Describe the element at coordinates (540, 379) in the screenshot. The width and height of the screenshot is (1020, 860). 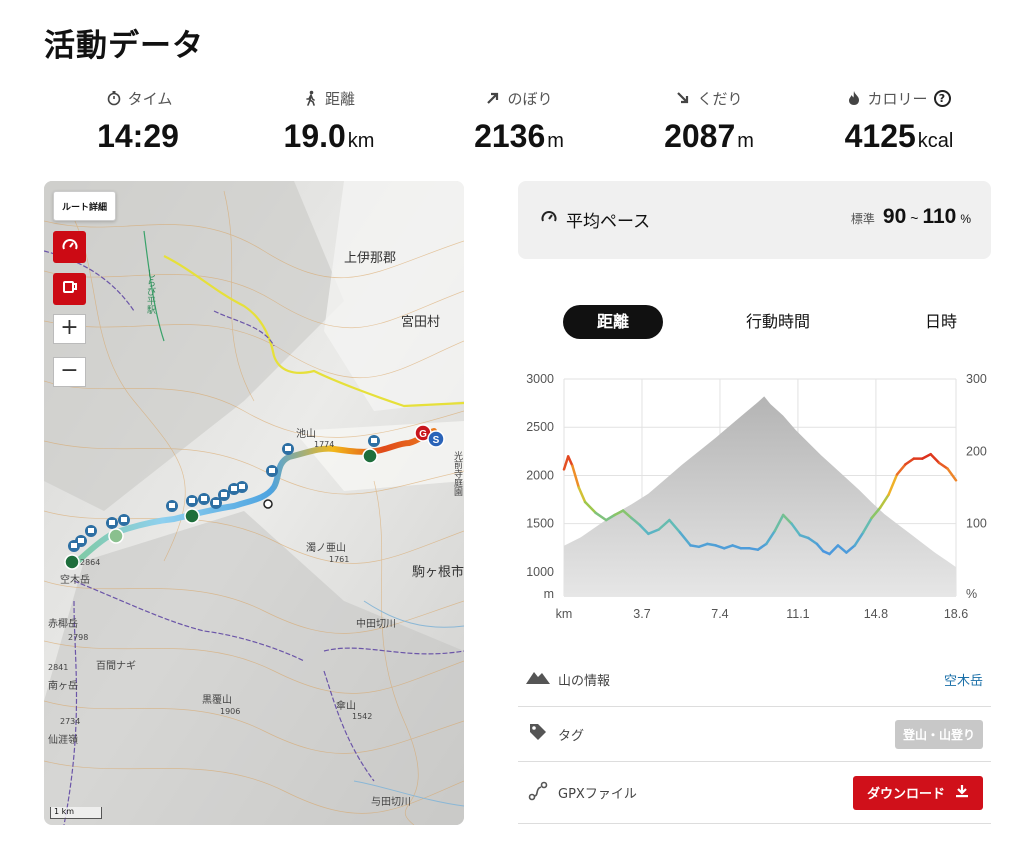
I see `y-left-tick-label: 3000` at that location.